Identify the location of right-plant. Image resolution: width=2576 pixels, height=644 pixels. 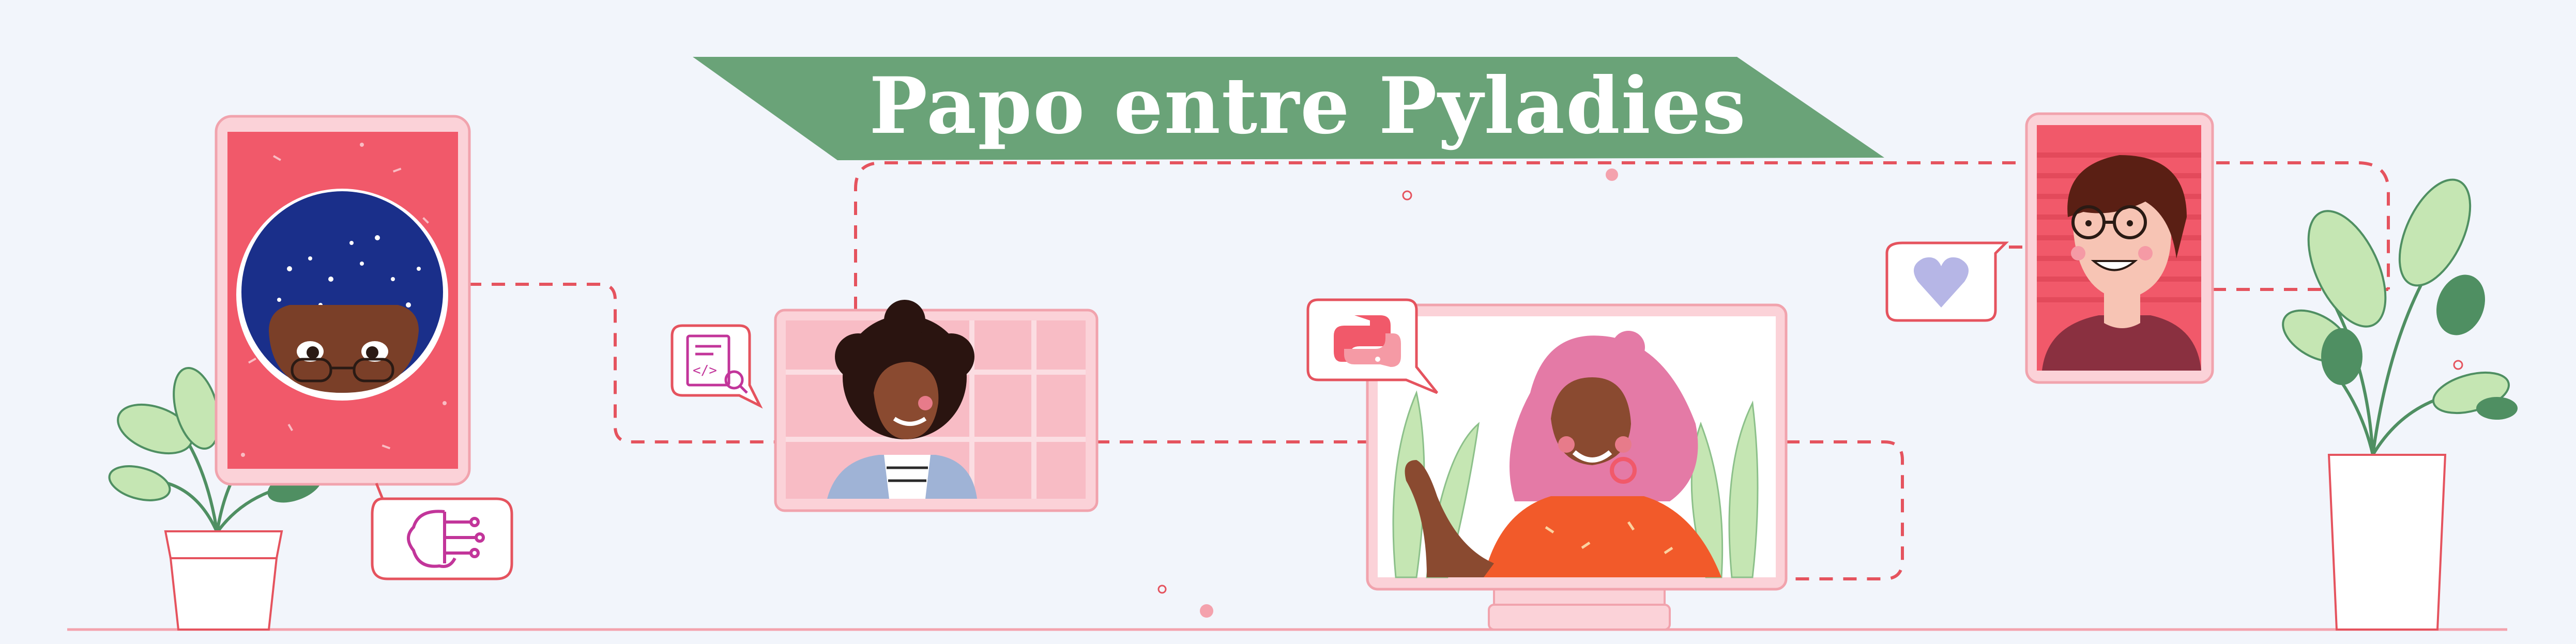
(2400, 404).